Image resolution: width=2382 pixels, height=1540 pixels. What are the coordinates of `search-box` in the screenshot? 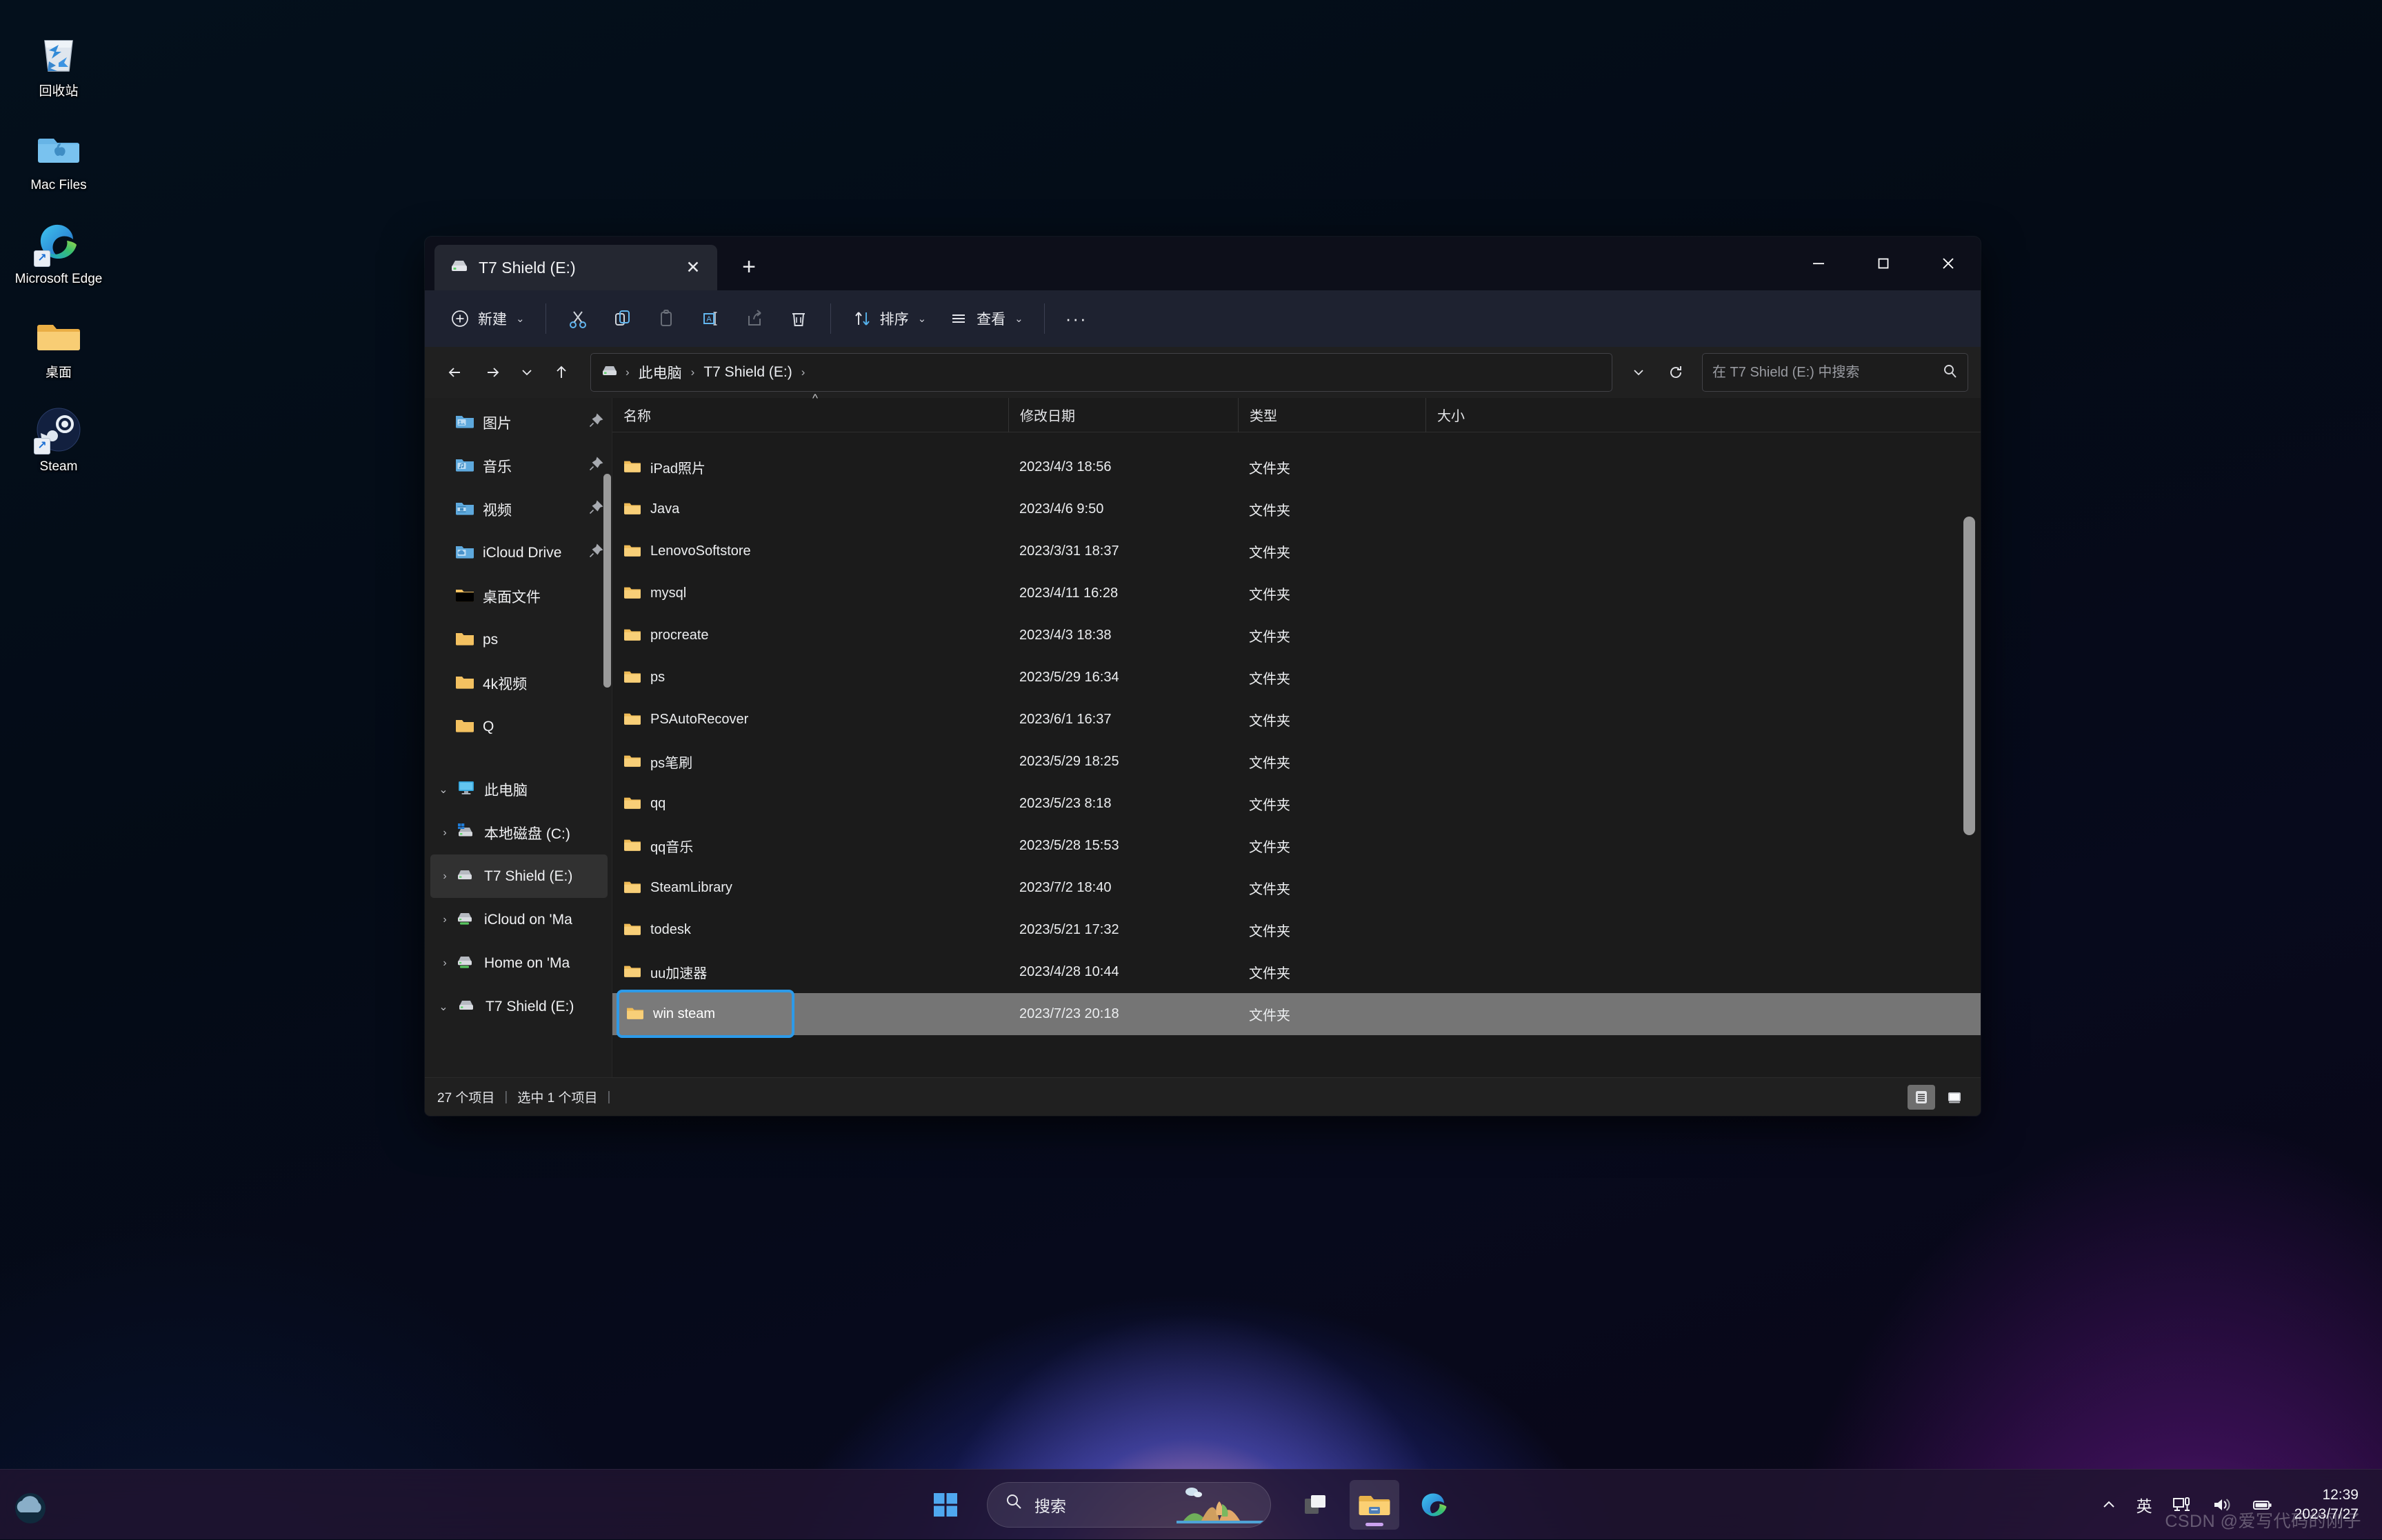 It's located at (1835, 372).